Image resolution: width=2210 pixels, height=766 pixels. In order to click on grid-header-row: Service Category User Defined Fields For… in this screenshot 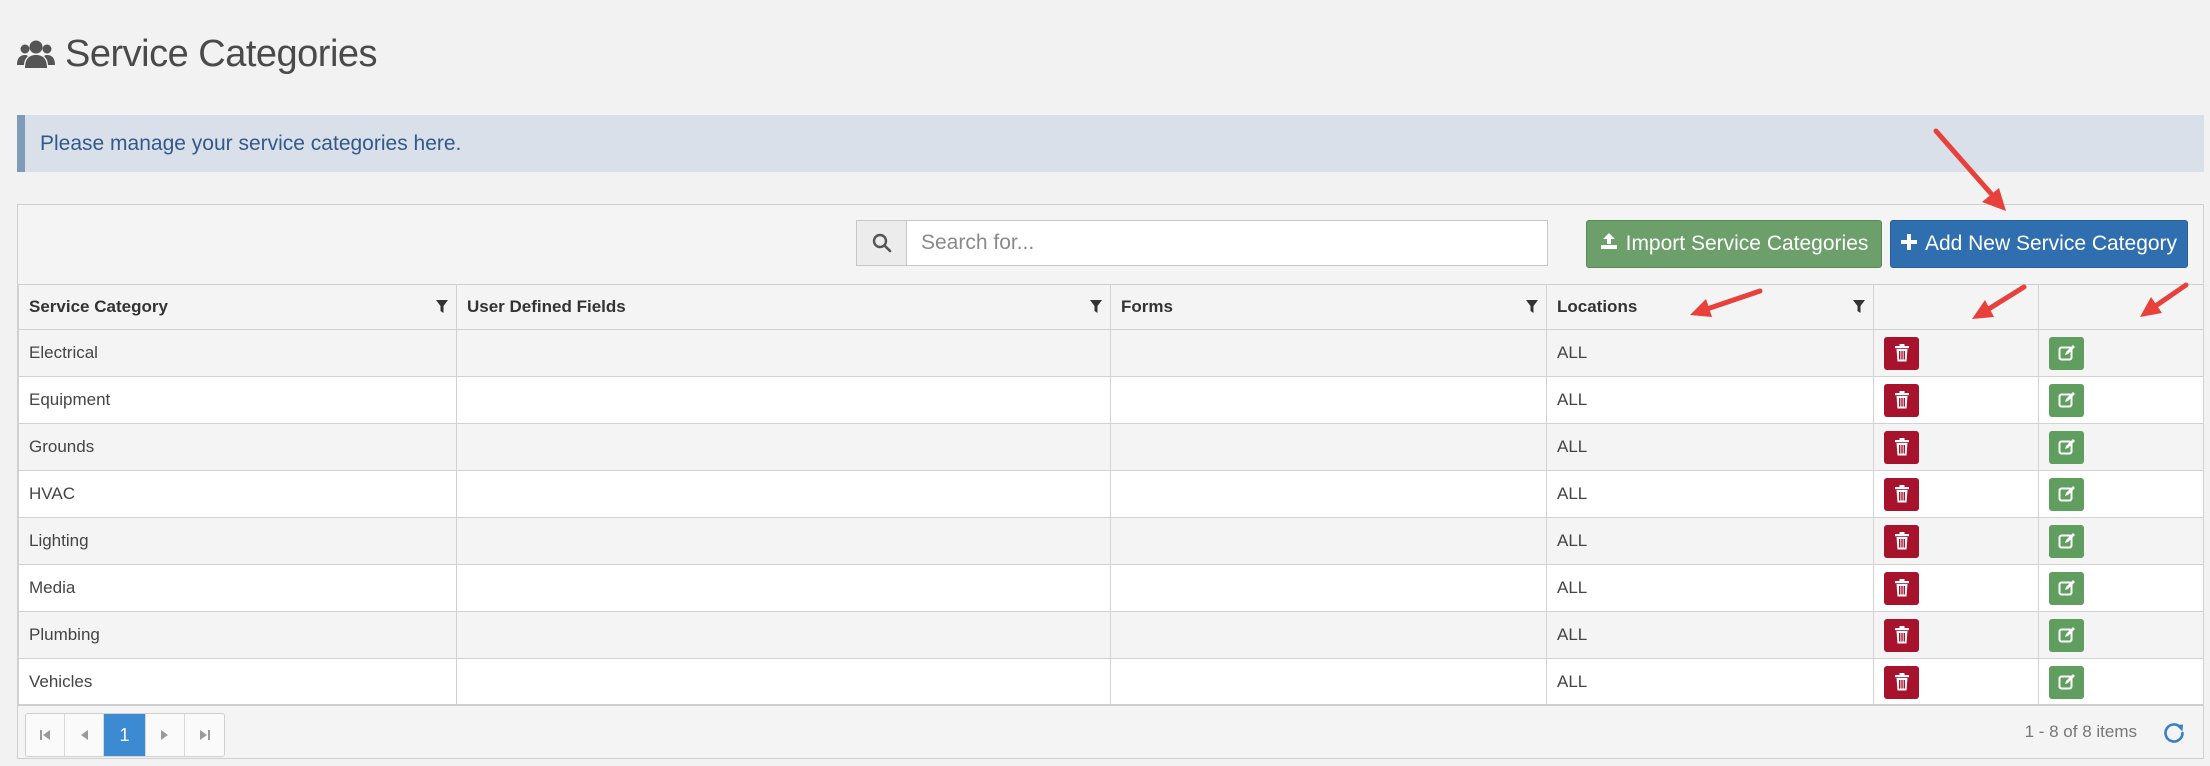, I will do `click(1111, 307)`.